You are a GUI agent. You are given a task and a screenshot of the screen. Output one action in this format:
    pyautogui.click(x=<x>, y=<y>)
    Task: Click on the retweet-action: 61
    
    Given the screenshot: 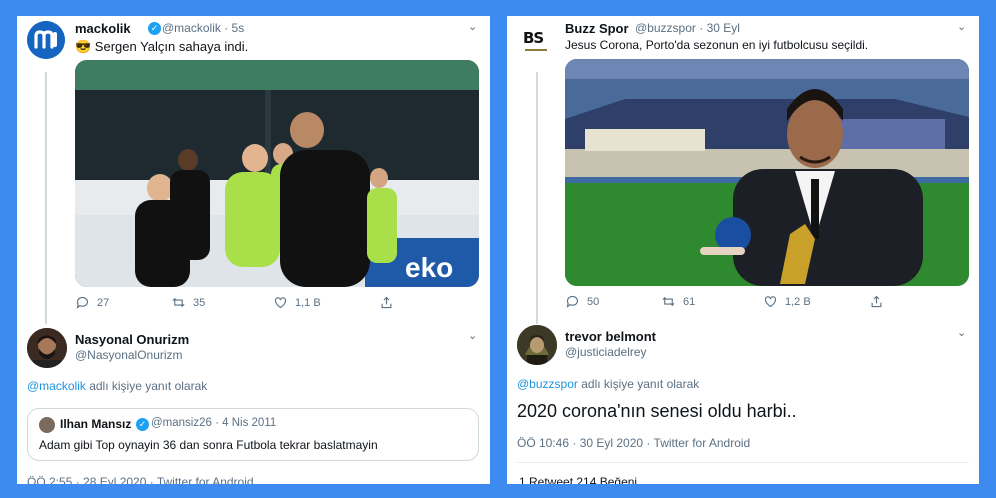 What is the action you would take?
    pyautogui.click(x=712, y=301)
    